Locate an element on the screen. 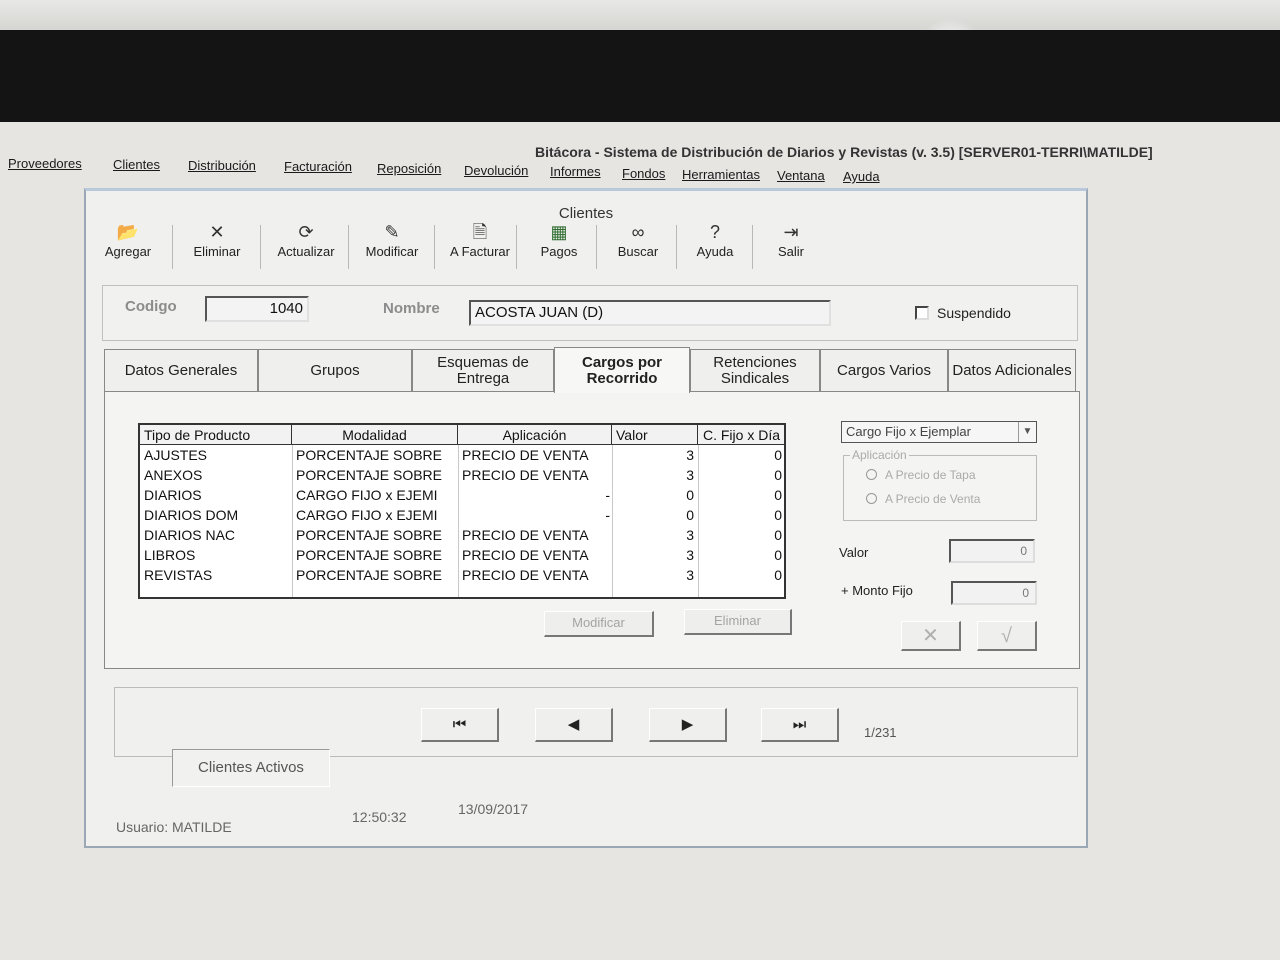 Image resolution: width=1280 pixels, height=960 pixels. menu-informes: Informes is located at coordinates (575, 171).